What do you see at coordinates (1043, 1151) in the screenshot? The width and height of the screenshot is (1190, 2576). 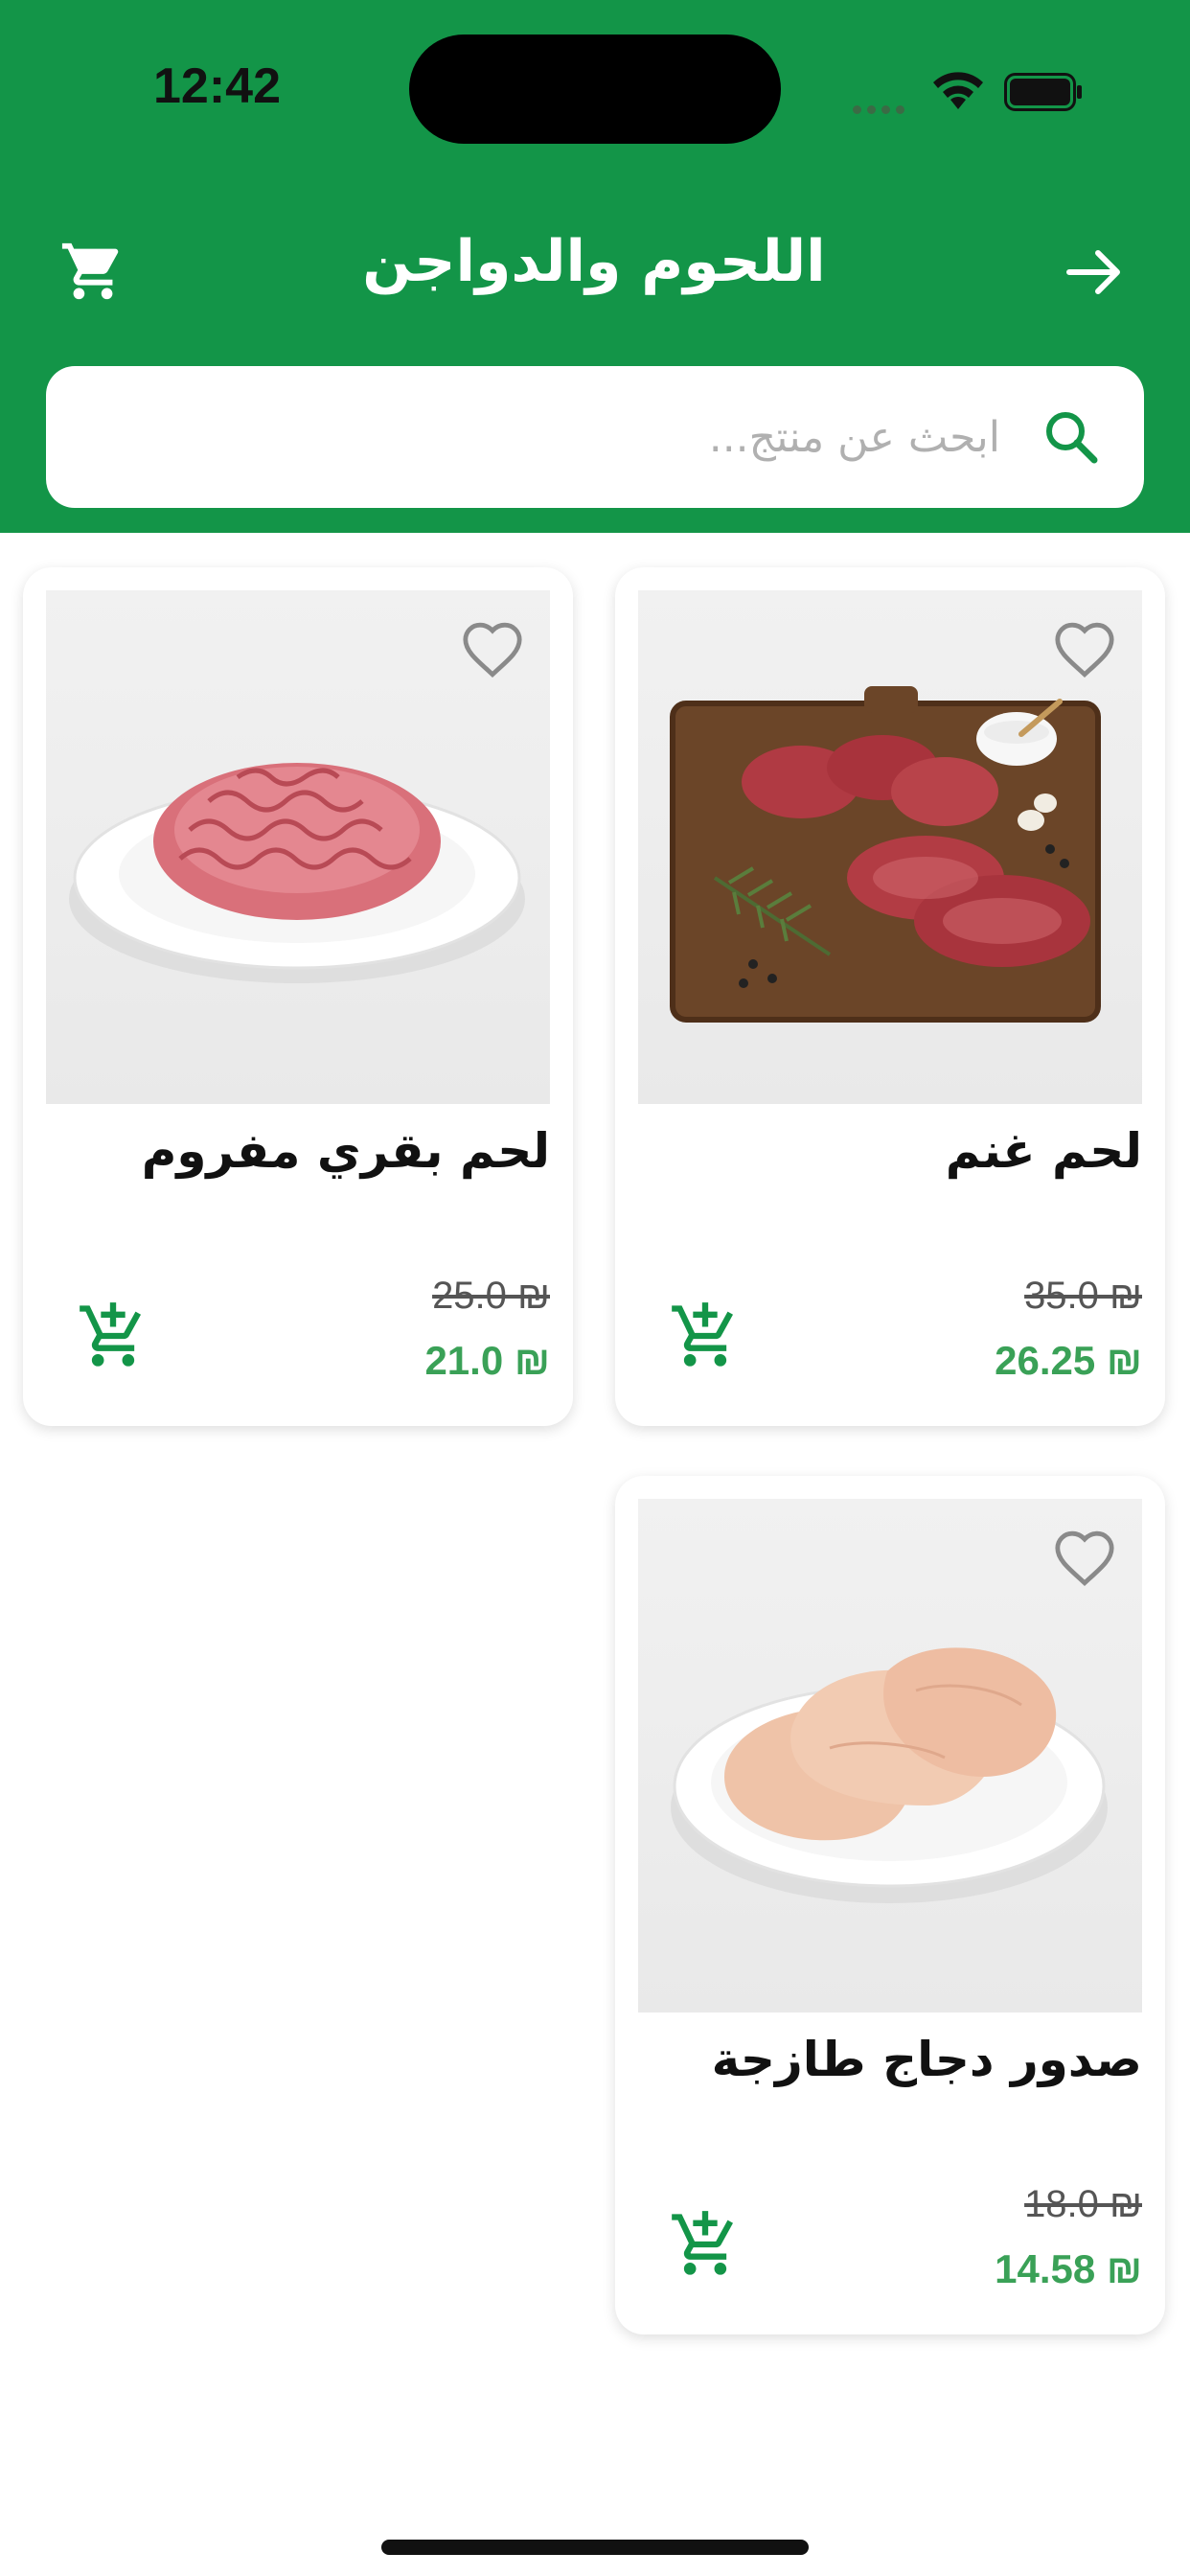 I see `product-name: لحم غنم` at bounding box center [1043, 1151].